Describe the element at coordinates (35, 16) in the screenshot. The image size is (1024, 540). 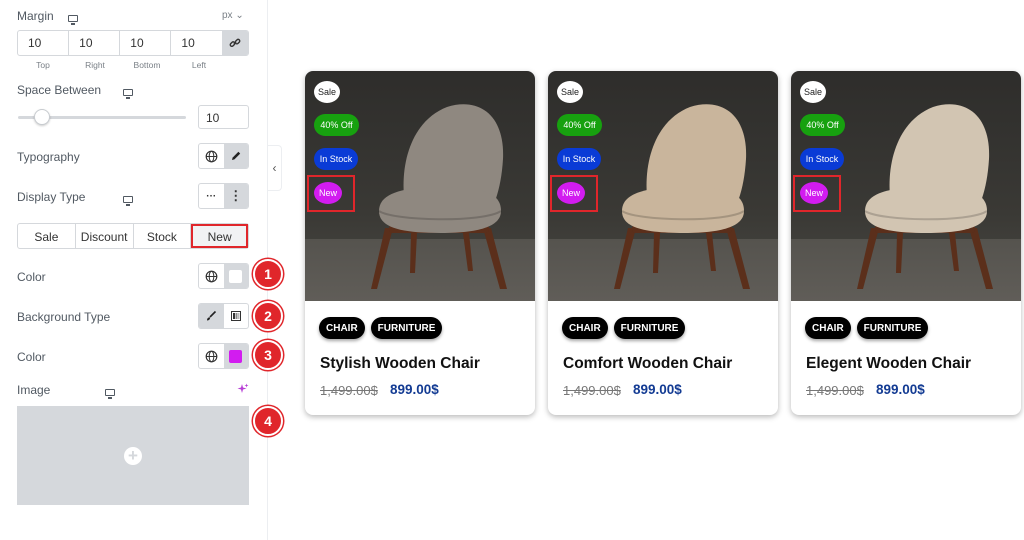
I see `margin-label: Margin` at that location.